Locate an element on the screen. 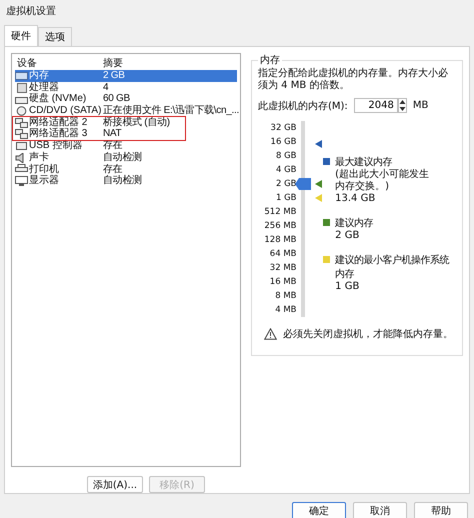 This screenshot has height=518, width=474. legend-note: (超出此大小可能发生内存交换。) is located at coordinates (382, 181).